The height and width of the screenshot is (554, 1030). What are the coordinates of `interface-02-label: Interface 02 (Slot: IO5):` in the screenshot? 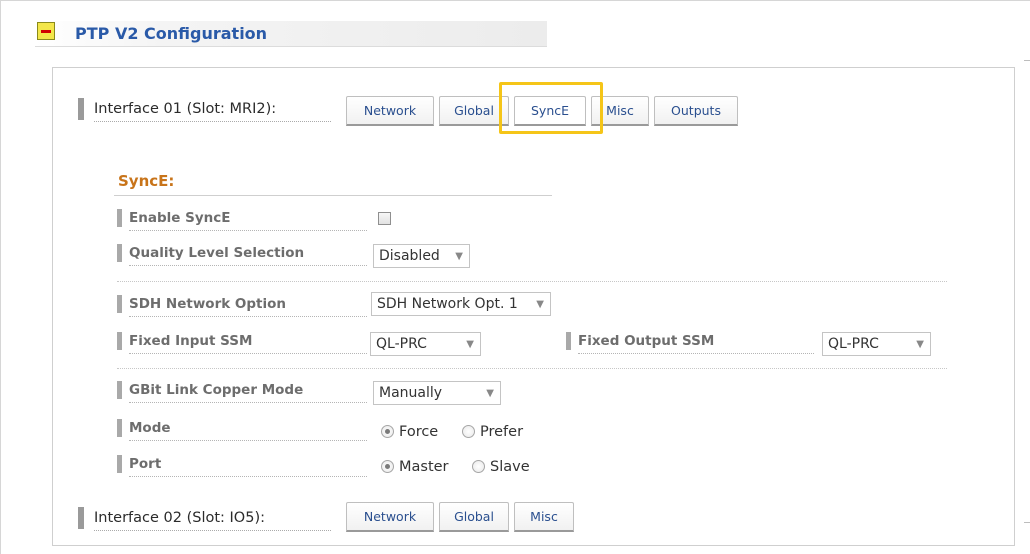 It's located at (204, 519).